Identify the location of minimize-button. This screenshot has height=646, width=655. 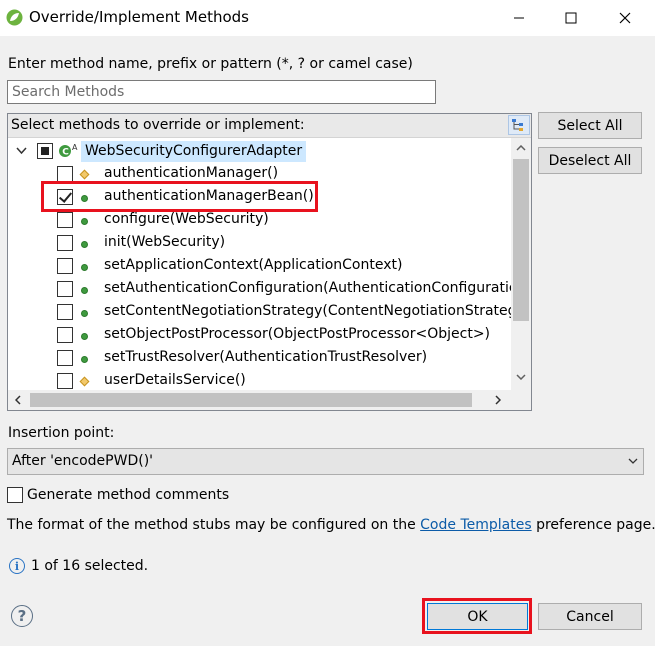
(519, 18).